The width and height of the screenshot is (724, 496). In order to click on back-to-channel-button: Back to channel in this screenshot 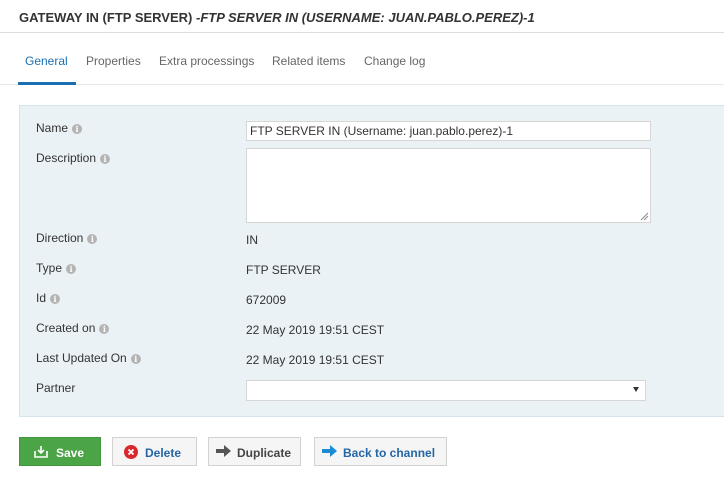, I will do `click(380, 451)`.